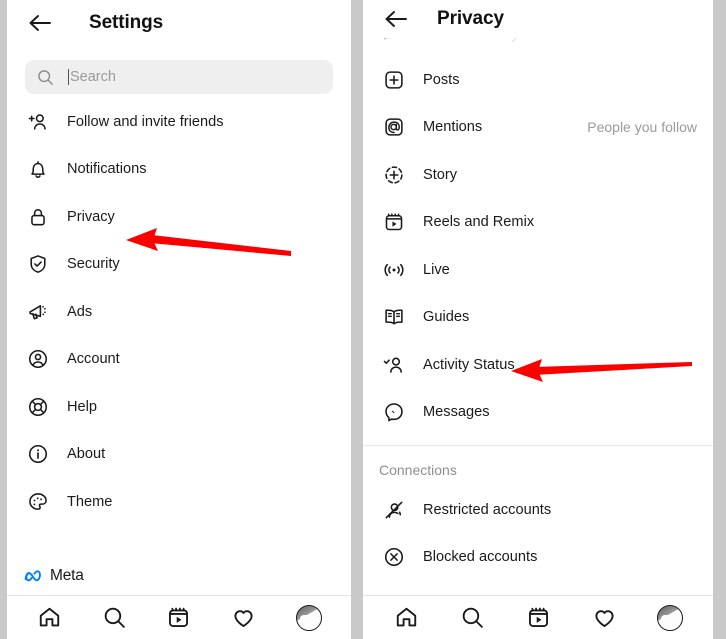  I want to click on list-item-label: Posts, so click(441, 79).